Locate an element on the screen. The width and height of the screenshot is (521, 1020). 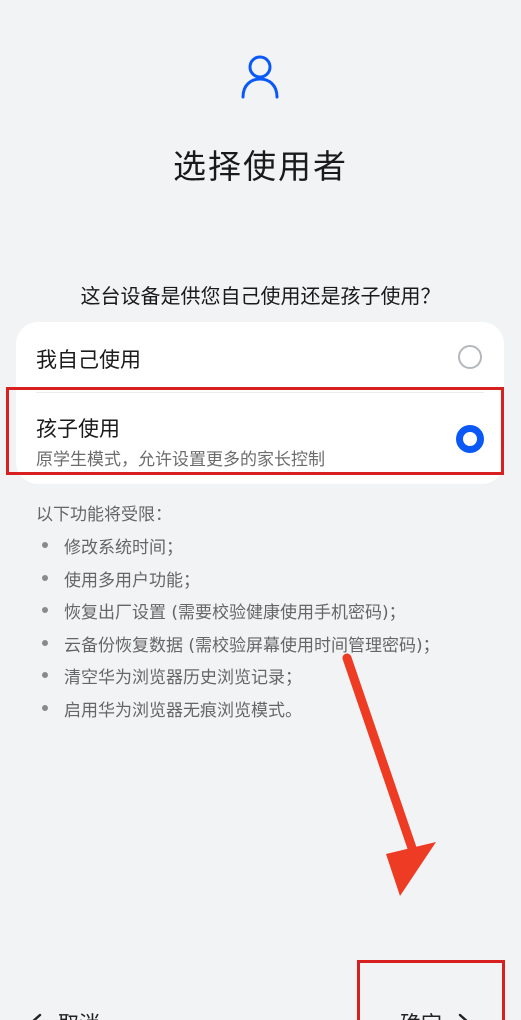
restriction-item: 使用多用户功能； is located at coordinates (238, 582).